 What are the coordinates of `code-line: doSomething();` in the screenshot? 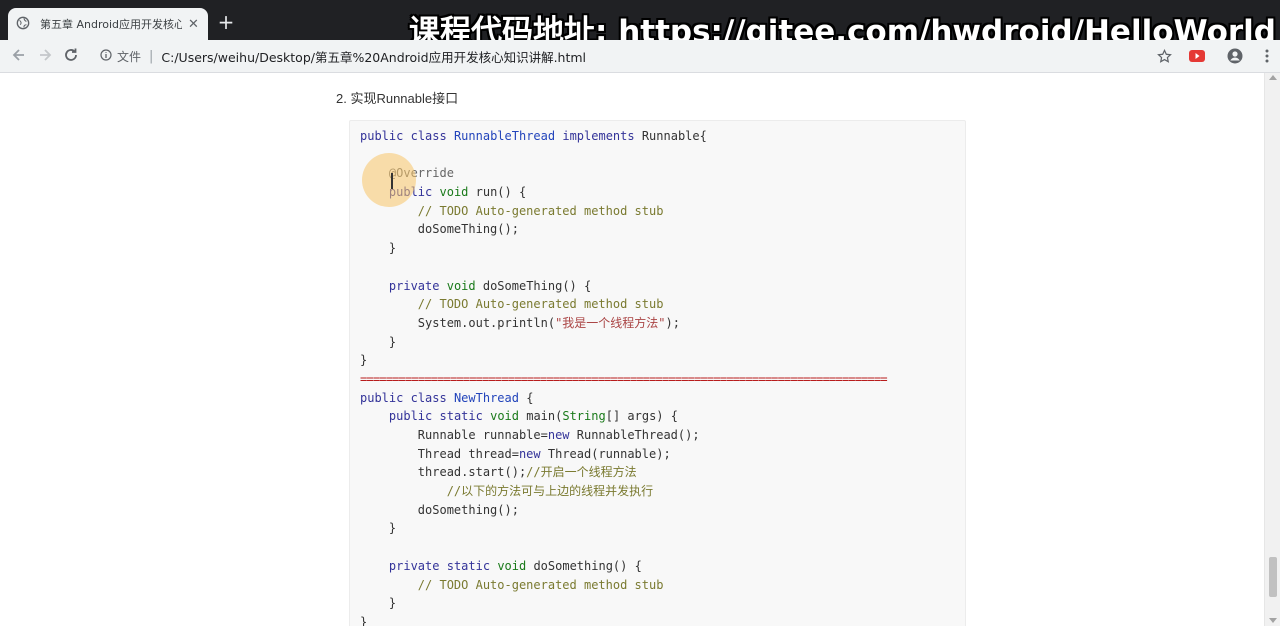 It's located at (439, 509).